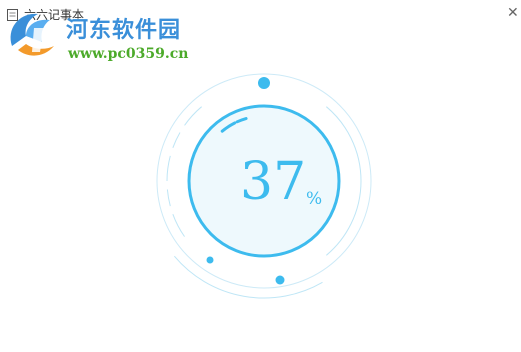 This screenshot has width=521, height=352. Describe the element at coordinates (248, 277) in the screenshot. I see `outer-arc-bottom` at that location.